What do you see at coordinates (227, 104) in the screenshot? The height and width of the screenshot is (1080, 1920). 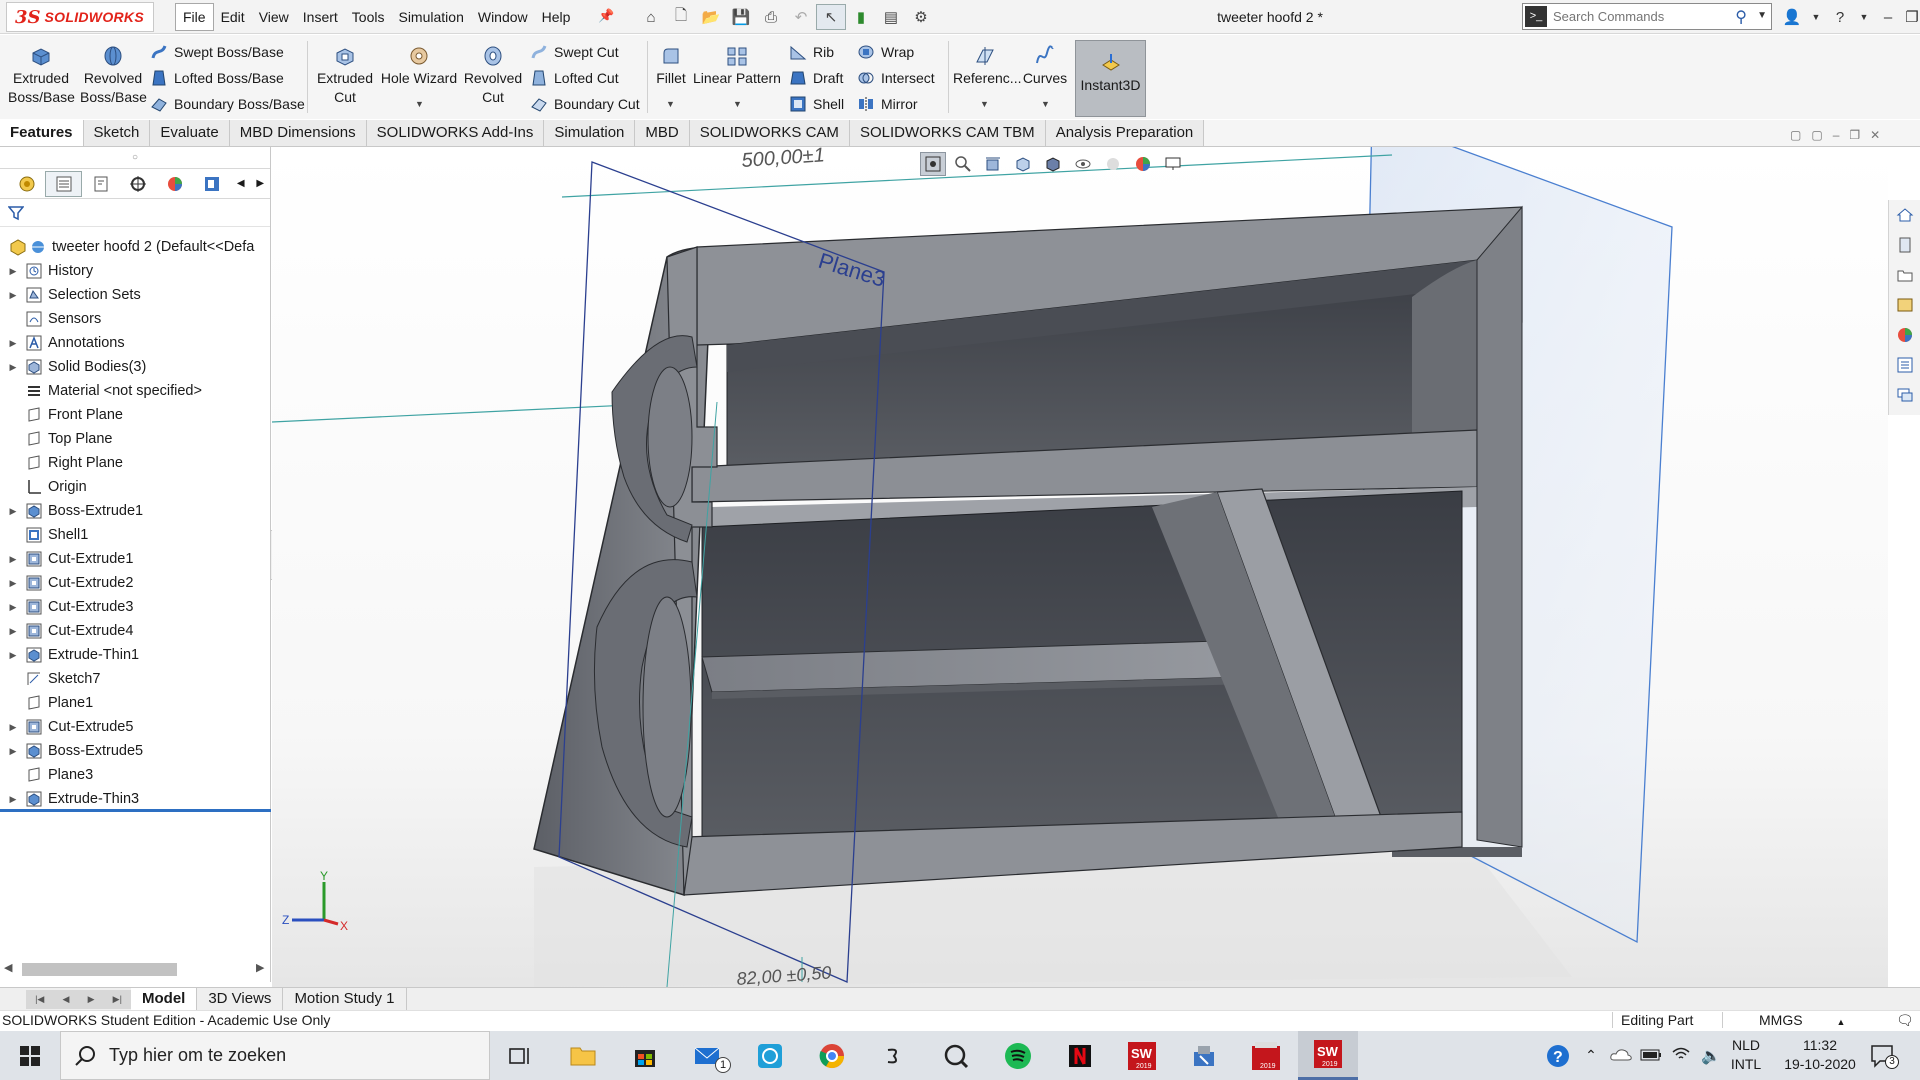 I see `boundary-boss-button: Boundary Boss/Base` at bounding box center [227, 104].